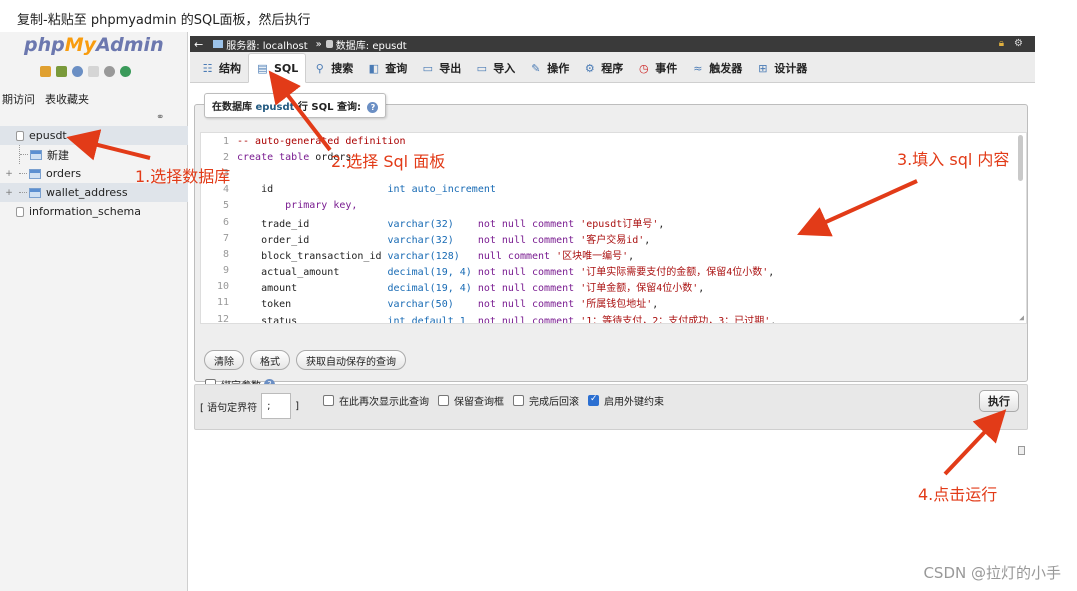 The width and height of the screenshot is (1077, 591). What do you see at coordinates (312, 224) in the screenshot?
I see `code-token: trade_id` at bounding box center [312, 224].